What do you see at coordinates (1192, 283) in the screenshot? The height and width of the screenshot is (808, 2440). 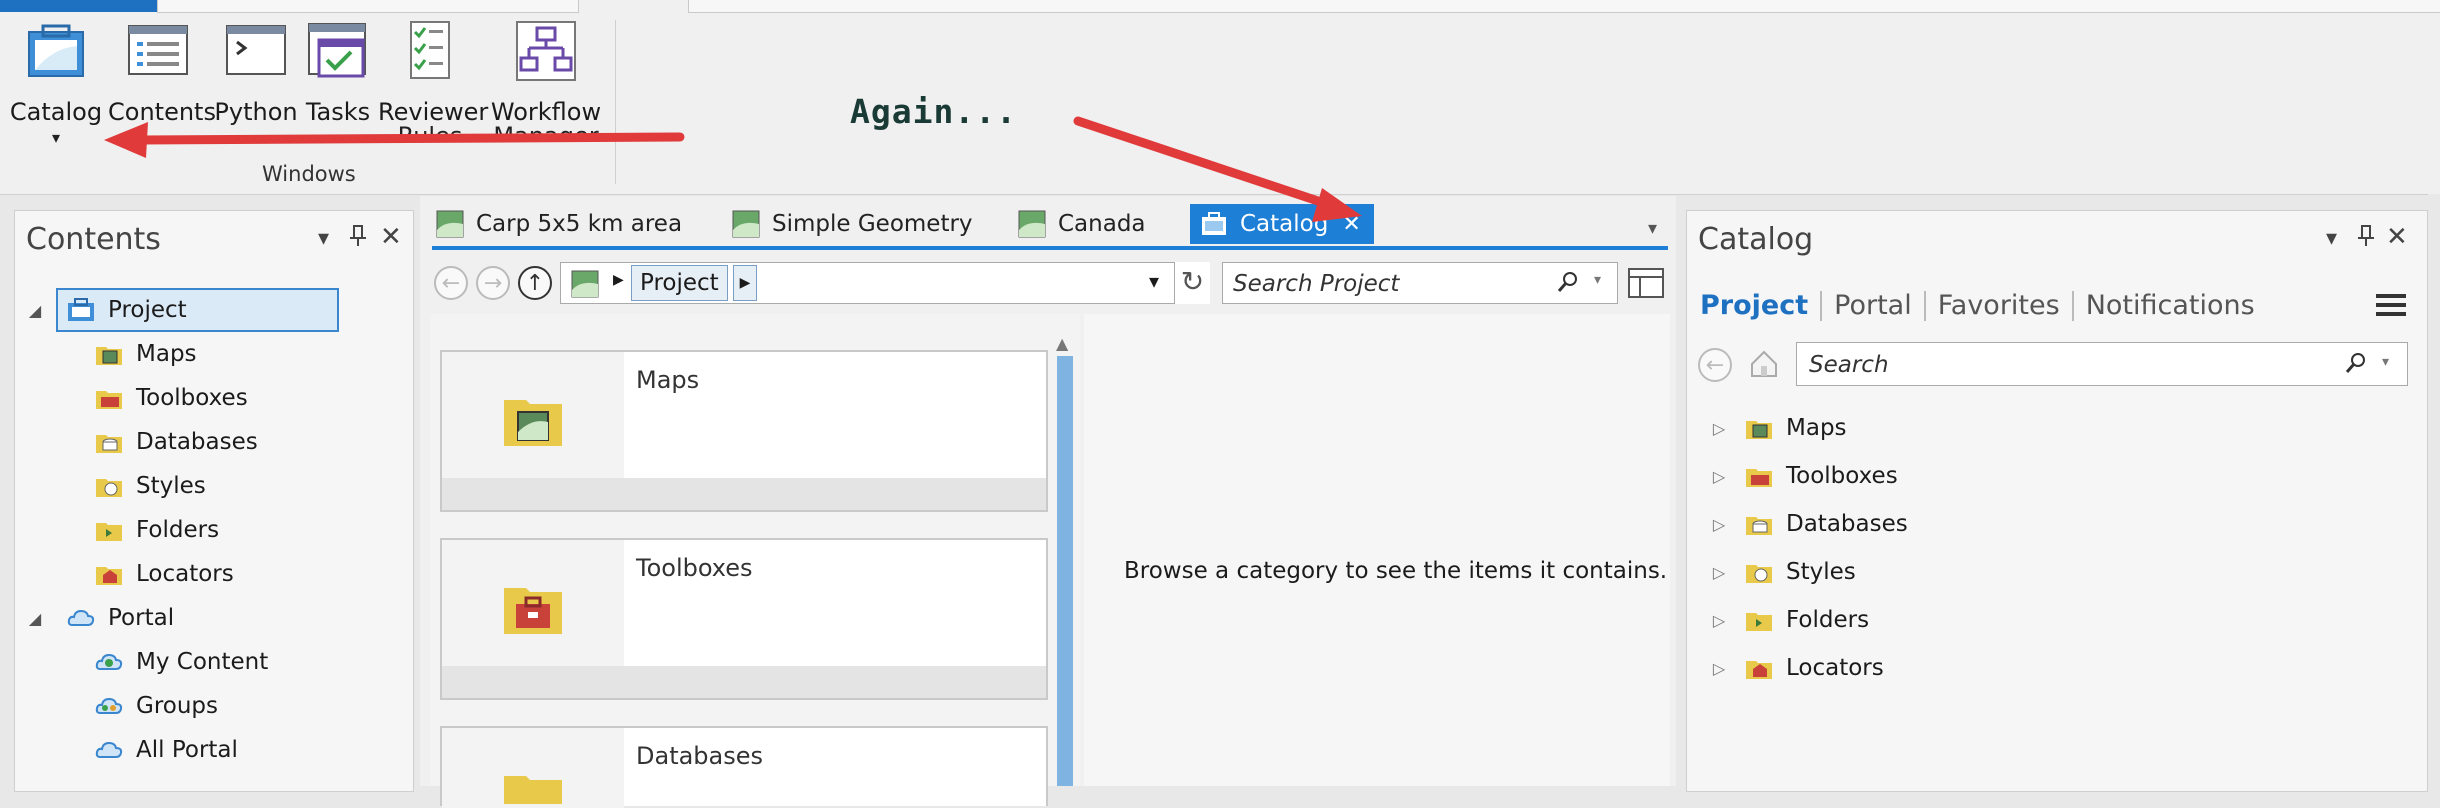 I see `refresh-icon: ↻` at bounding box center [1192, 283].